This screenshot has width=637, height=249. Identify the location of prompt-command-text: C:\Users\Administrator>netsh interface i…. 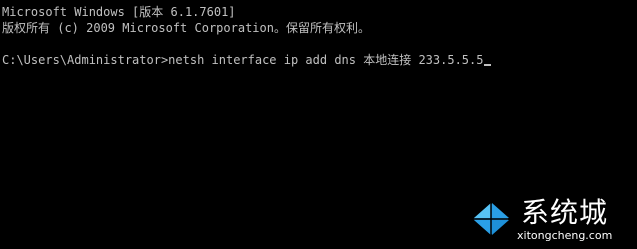
(243, 60).